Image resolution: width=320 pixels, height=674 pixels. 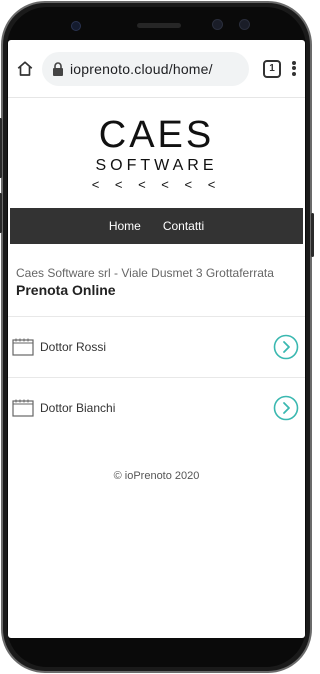 I want to click on page-title: Prenota Online, so click(x=66, y=290).